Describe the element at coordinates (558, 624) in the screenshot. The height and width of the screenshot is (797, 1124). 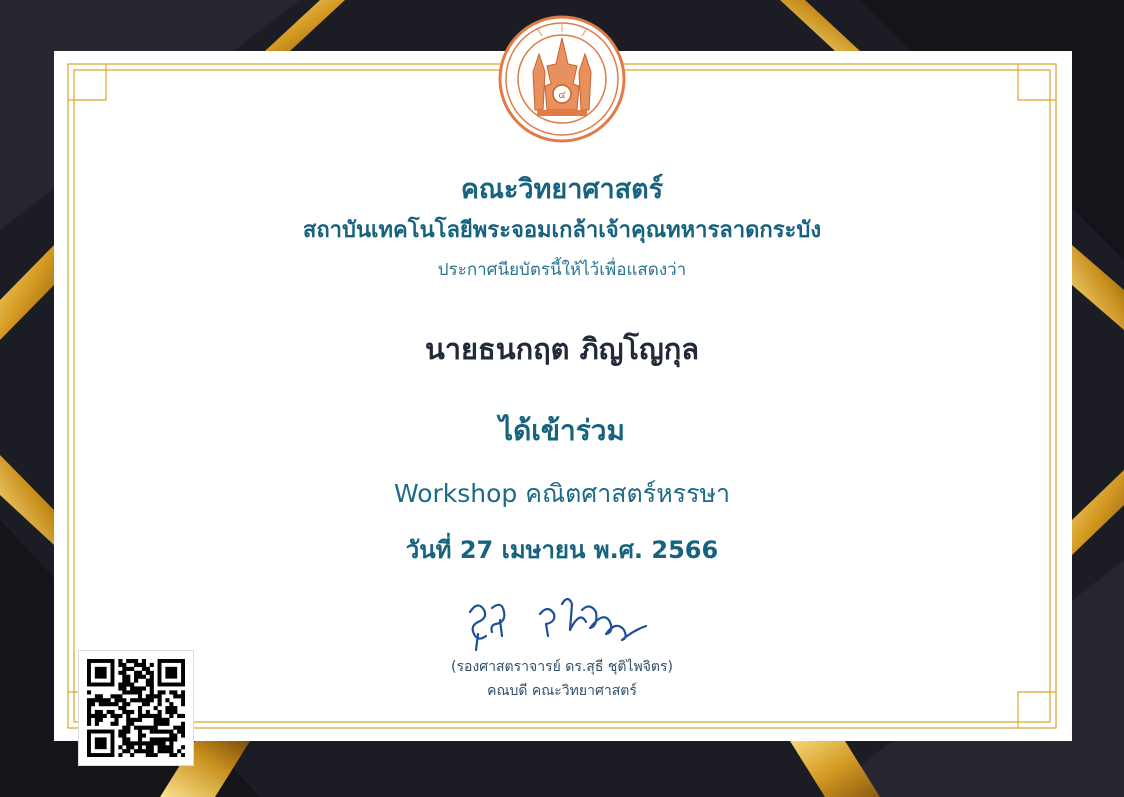
I see `handwritten-signature` at that location.